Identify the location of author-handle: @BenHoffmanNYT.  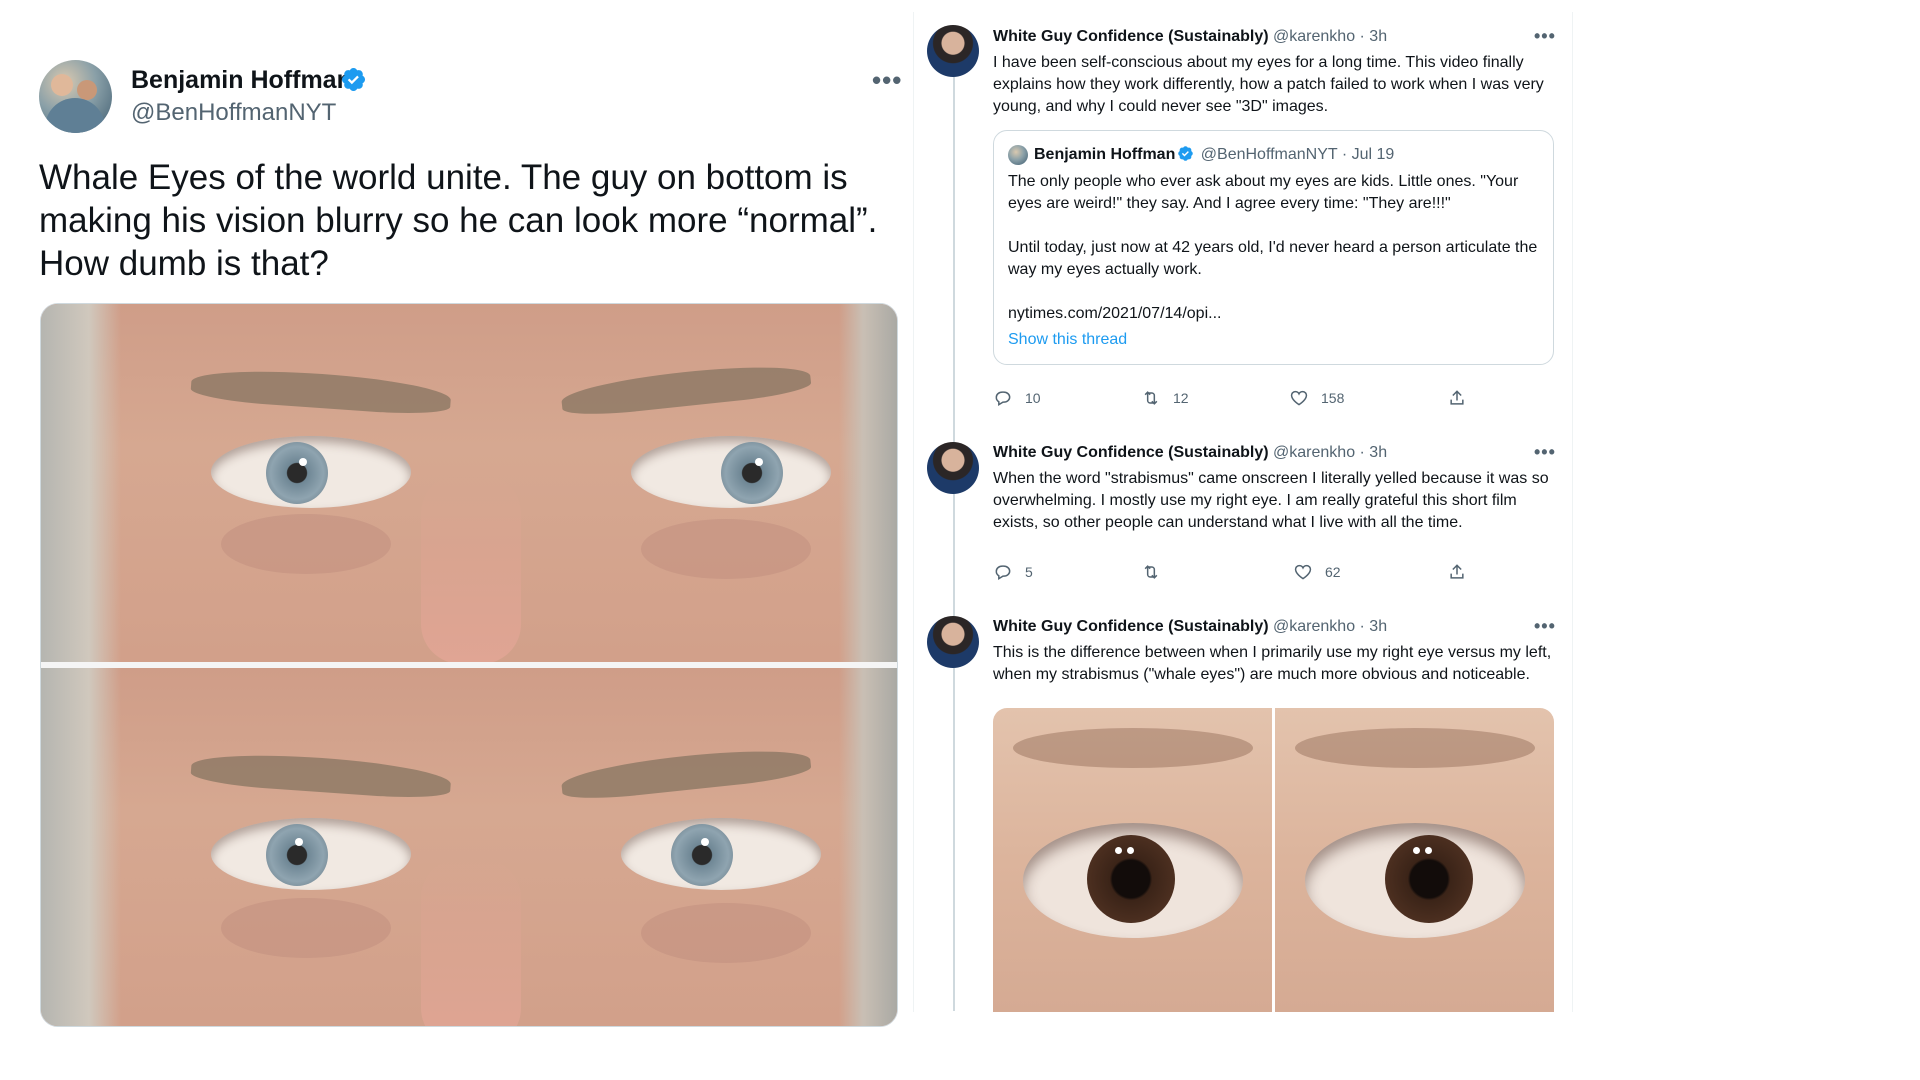
(233, 113).